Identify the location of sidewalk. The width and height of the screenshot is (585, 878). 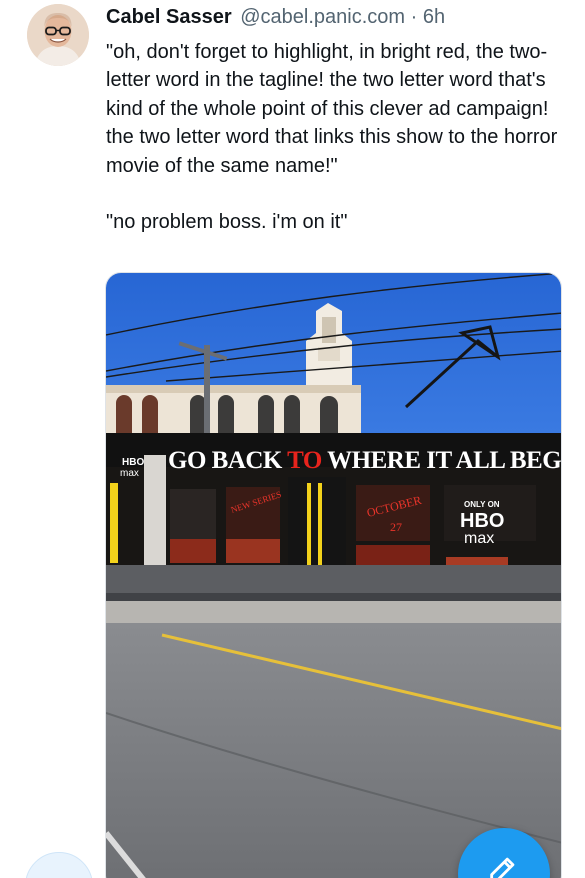
(333, 612).